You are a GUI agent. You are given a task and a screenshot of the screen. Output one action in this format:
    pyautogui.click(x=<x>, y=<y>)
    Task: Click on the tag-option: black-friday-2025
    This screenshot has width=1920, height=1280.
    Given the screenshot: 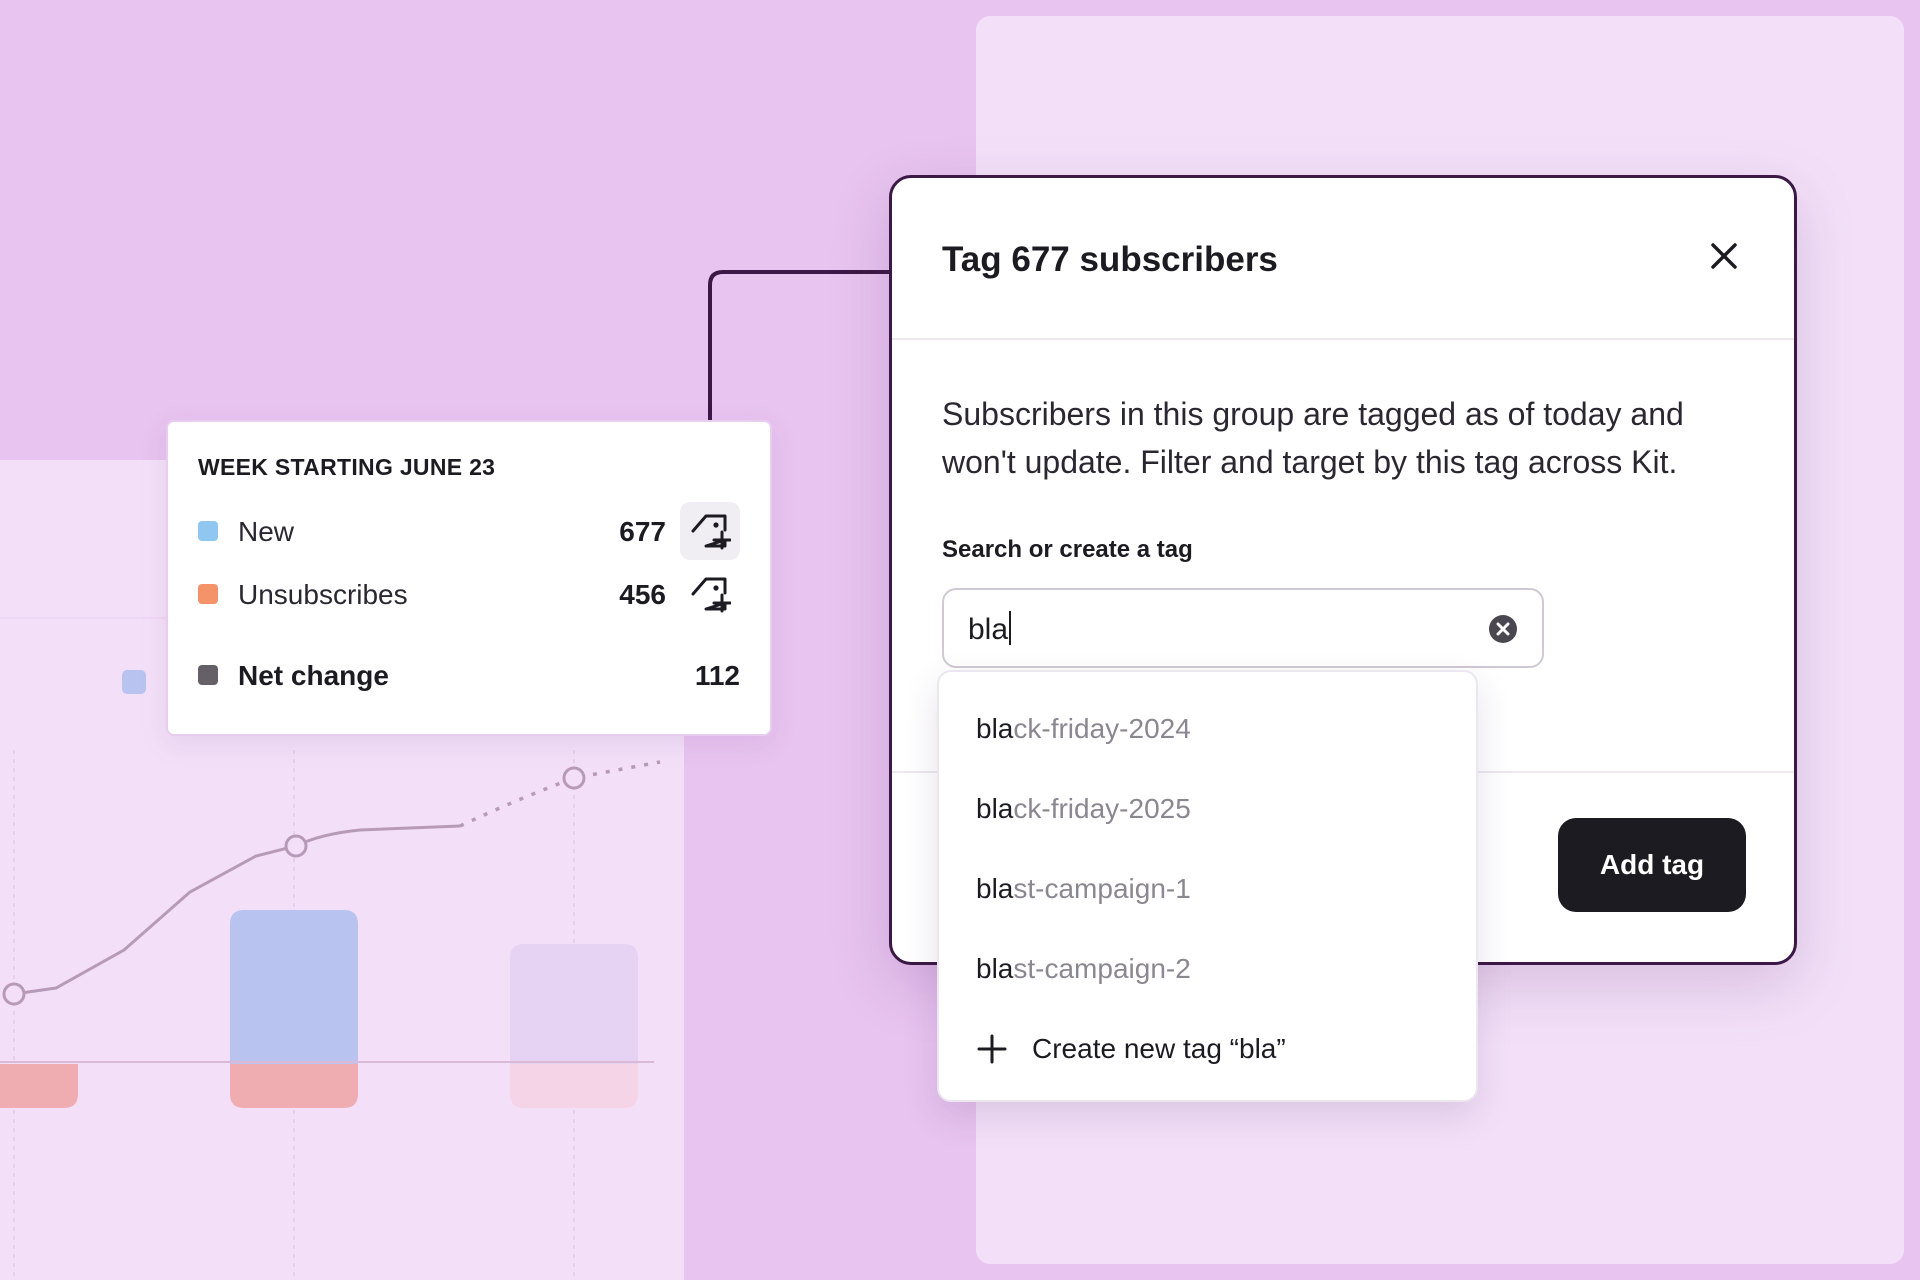 What is the action you would take?
    pyautogui.click(x=1216, y=809)
    